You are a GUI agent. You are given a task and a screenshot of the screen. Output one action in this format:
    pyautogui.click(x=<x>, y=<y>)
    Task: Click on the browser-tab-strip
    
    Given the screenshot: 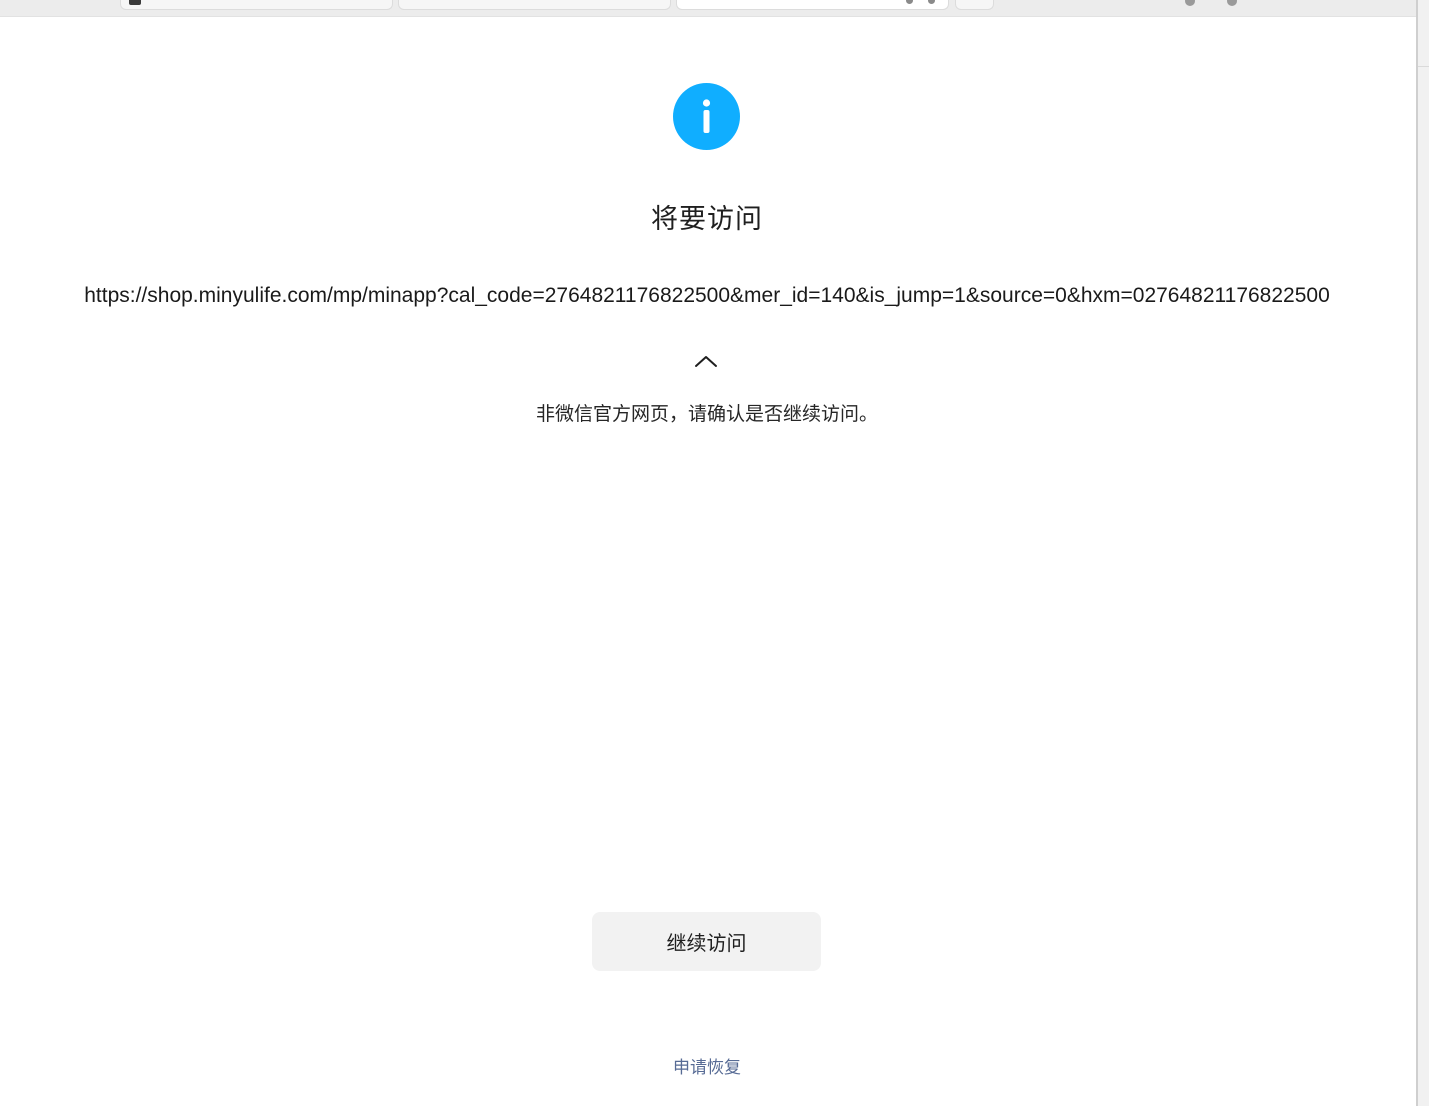 What is the action you would take?
    pyautogui.click(x=714, y=8)
    